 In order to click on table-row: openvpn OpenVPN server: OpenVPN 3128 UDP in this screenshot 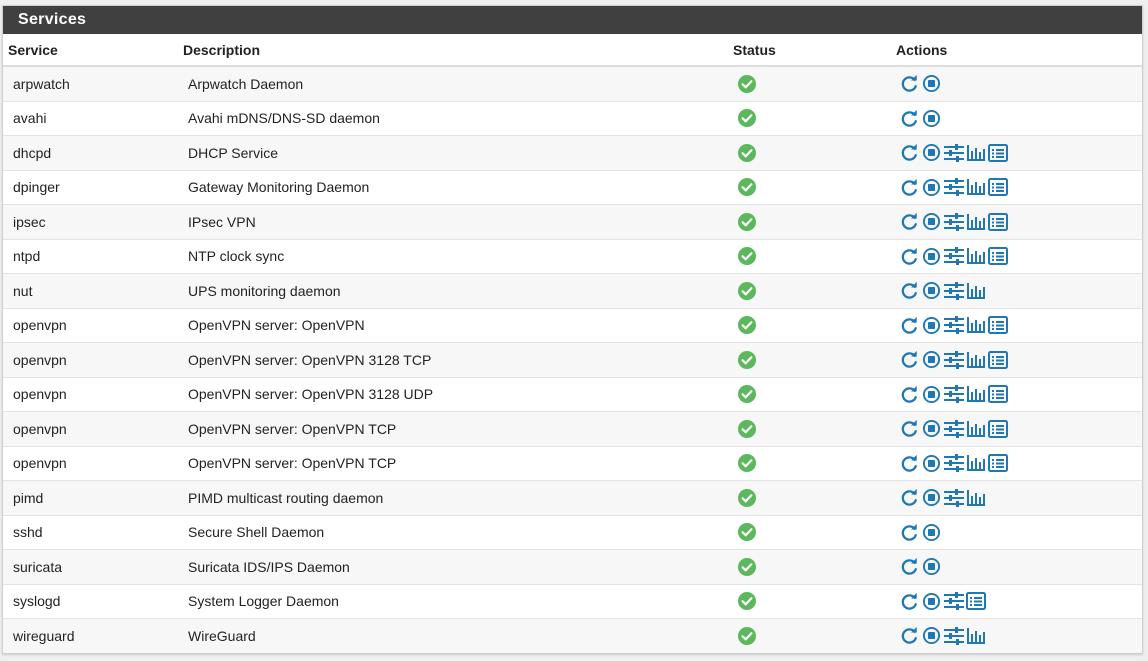, I will do `click(572, 394)`.